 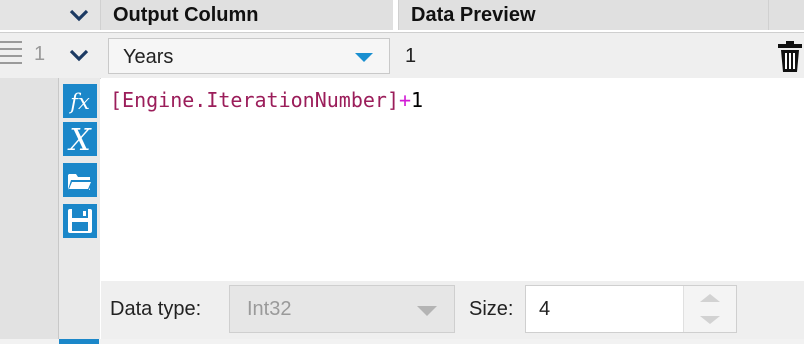 I want to click on open-expression-button, so click(x=80, y=180).